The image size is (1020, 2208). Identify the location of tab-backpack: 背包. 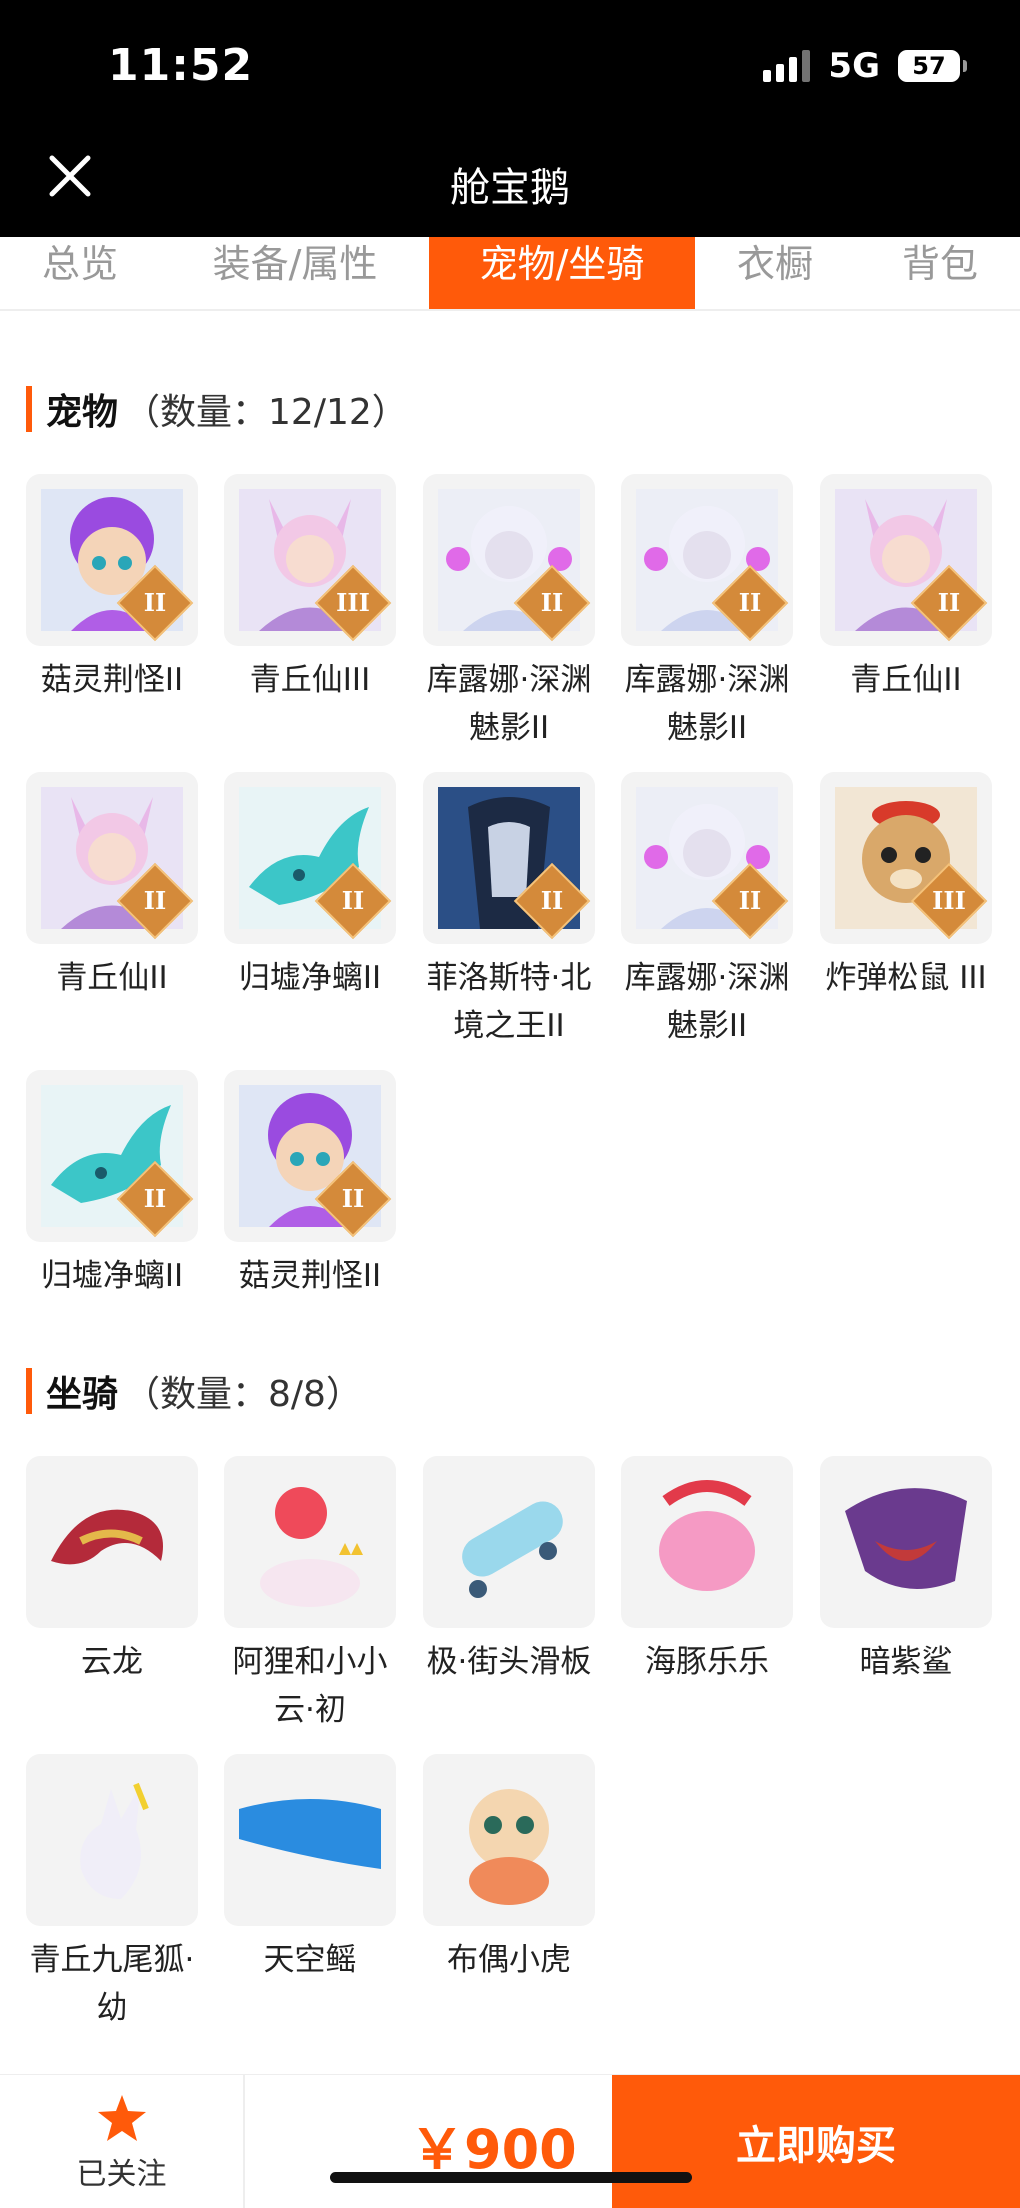
(940, 273).